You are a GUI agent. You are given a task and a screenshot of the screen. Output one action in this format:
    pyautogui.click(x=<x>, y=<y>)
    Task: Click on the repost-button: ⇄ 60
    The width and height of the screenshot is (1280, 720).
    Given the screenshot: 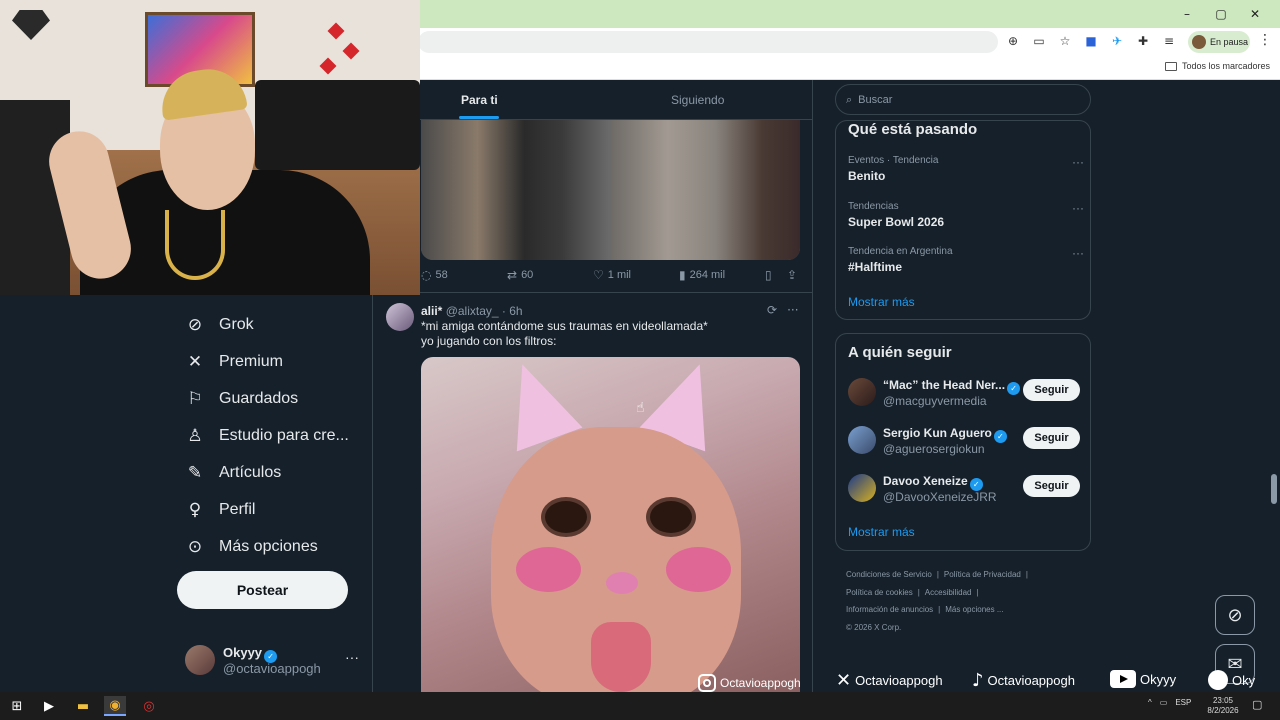 What is the action you would take?
    pyautogui.click(x=520, y=275)
    